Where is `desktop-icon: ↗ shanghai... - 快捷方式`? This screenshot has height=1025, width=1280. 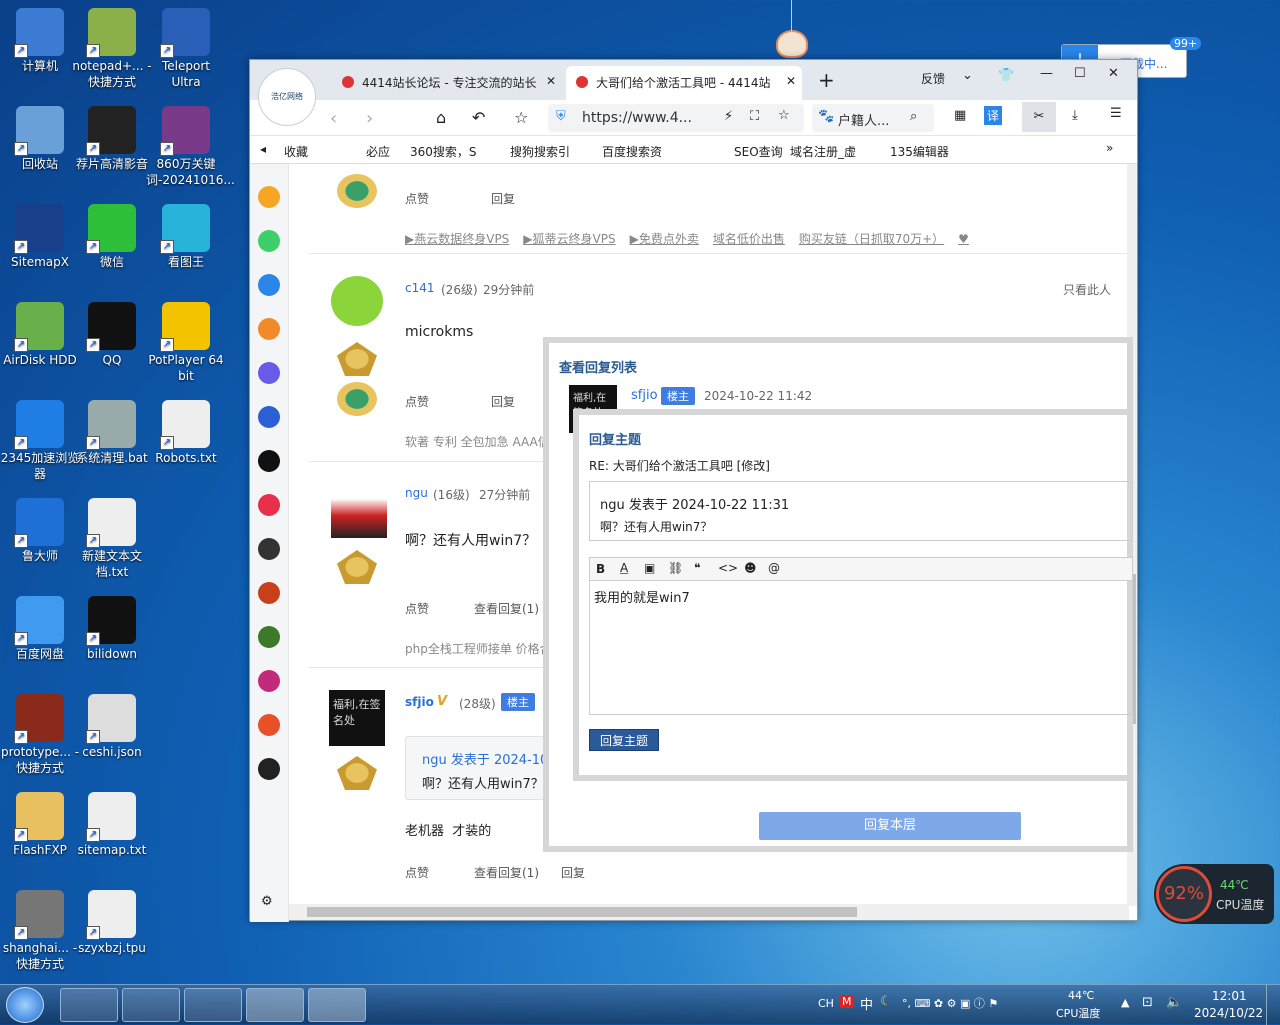
desktop-icon: ↗ shanghai... - 快捷方式 is located at coordinates (40, 931).